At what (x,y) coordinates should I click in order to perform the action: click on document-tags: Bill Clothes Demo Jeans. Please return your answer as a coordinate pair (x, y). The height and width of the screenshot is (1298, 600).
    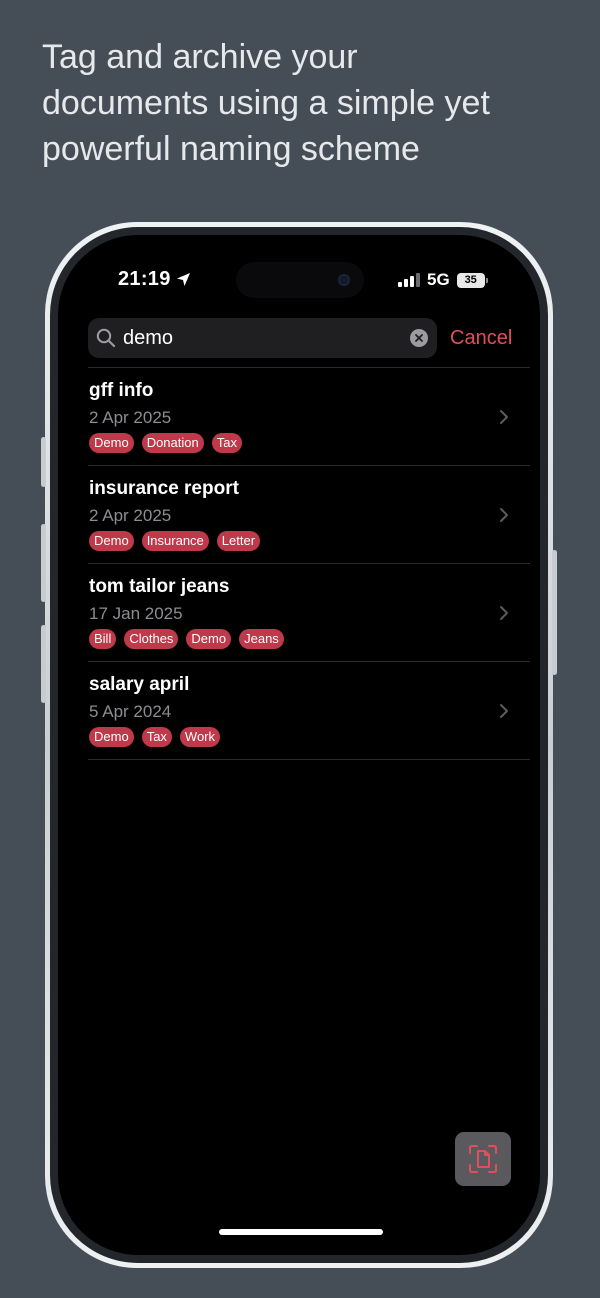
    Looking at the image, I should click on (186, 639).